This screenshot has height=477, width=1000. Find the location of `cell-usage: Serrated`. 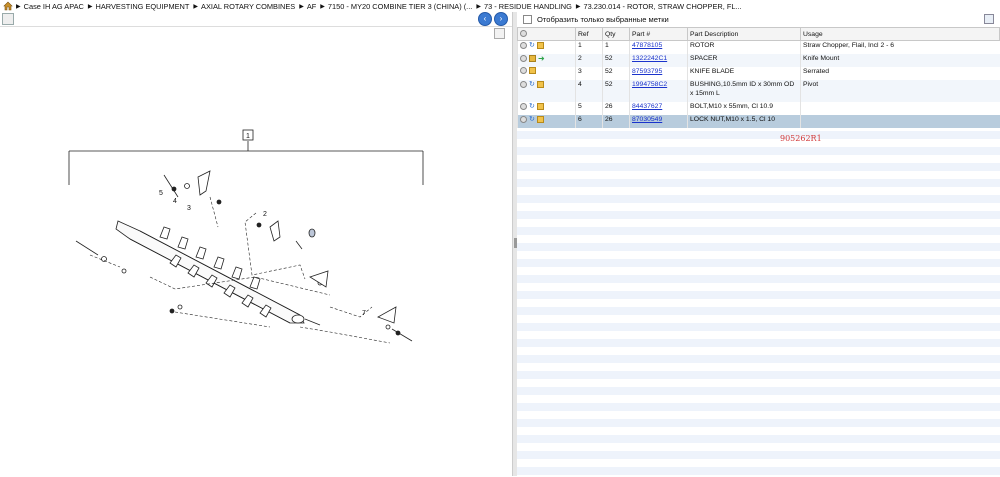

cell-usage: Serrated is located at coordinates (900, 73).